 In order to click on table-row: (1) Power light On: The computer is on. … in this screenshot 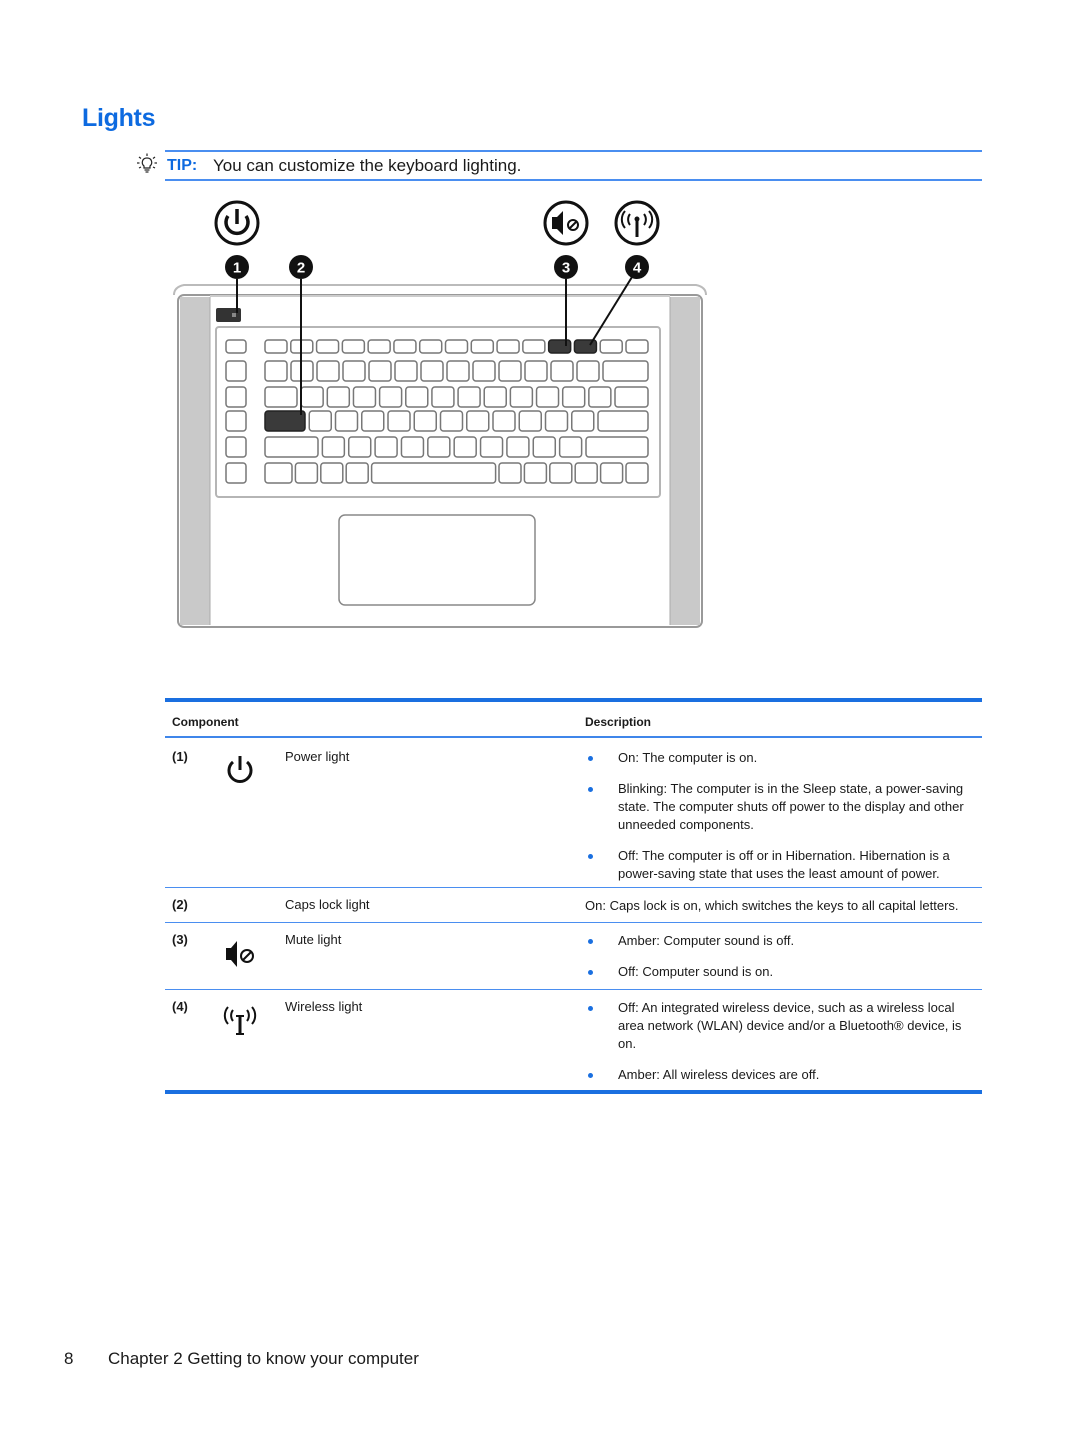, I will do `click(573, 813)`.